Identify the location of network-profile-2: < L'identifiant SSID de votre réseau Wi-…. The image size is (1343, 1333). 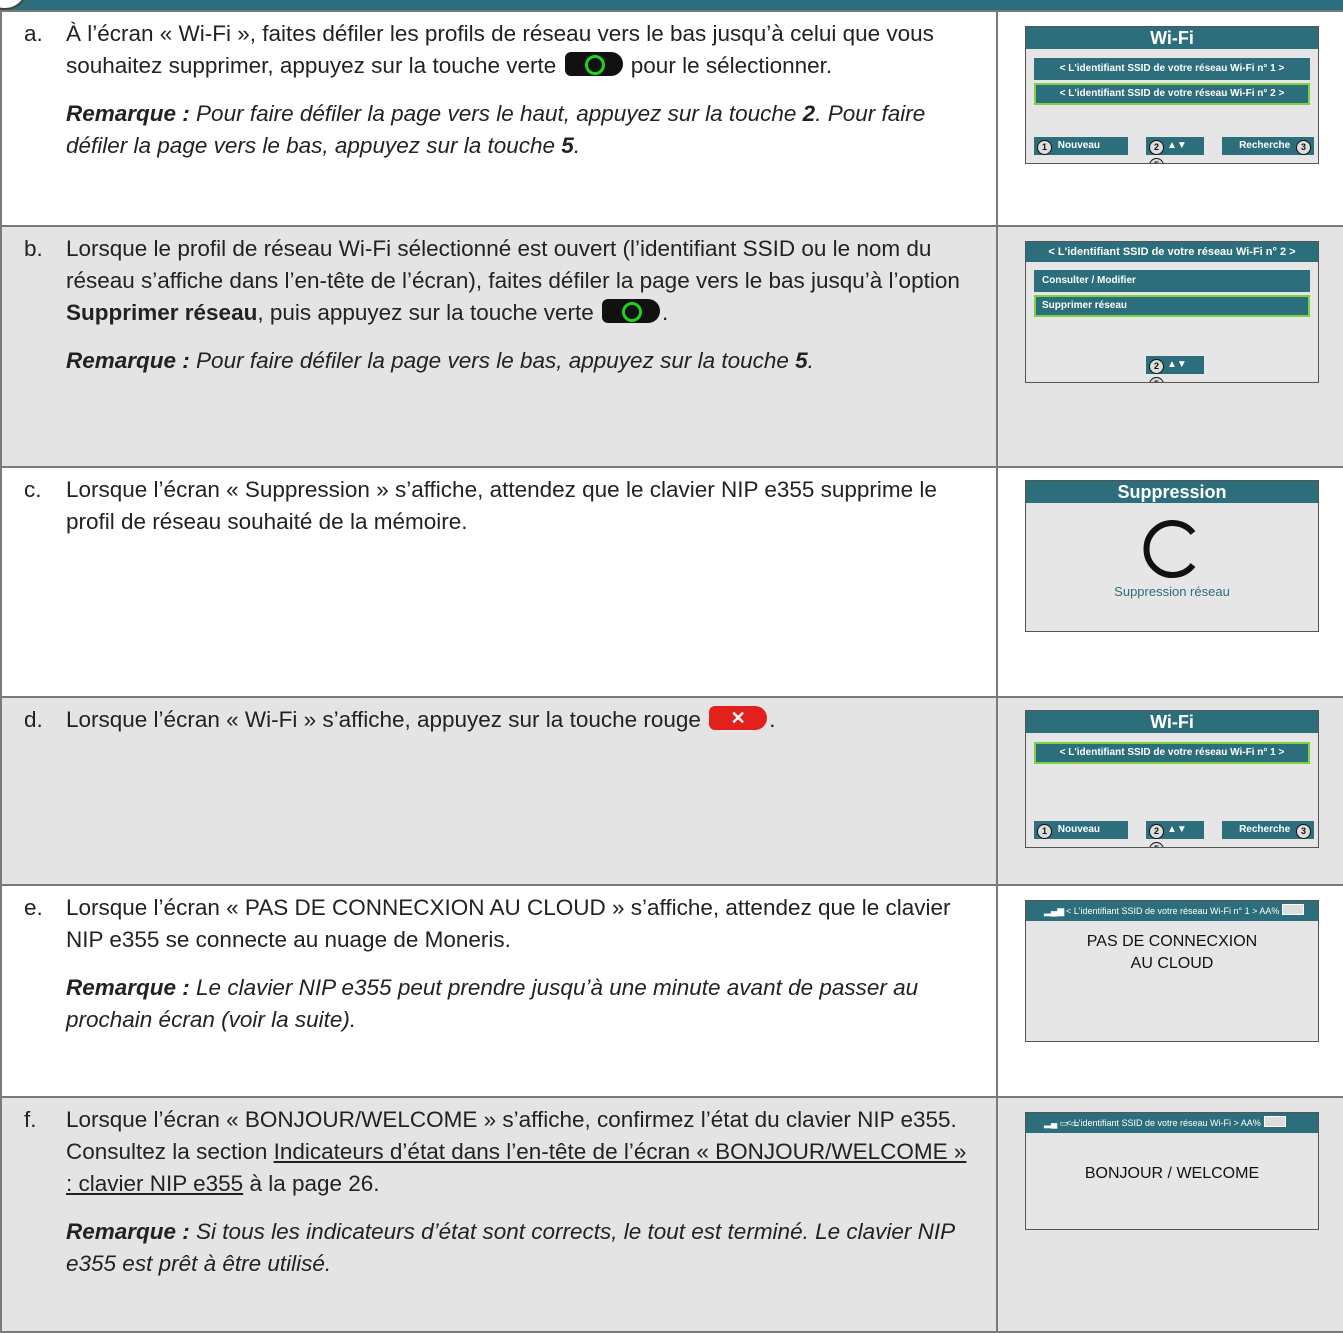
(1172, 94).